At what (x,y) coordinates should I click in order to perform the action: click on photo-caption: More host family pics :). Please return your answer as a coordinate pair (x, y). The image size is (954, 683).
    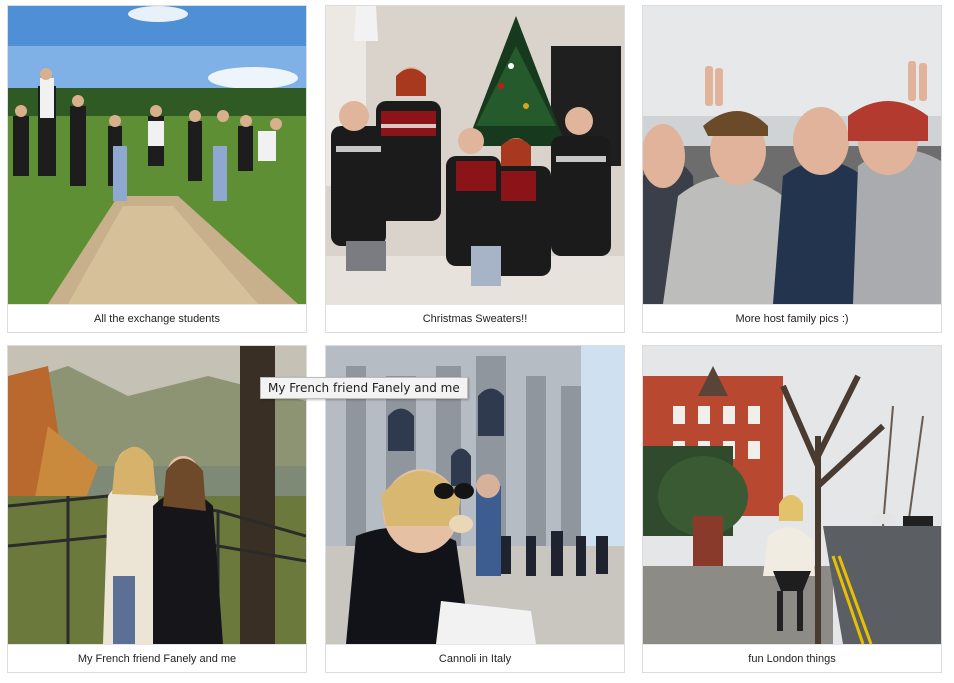
    Looking at the image, I should click on (792, 318).